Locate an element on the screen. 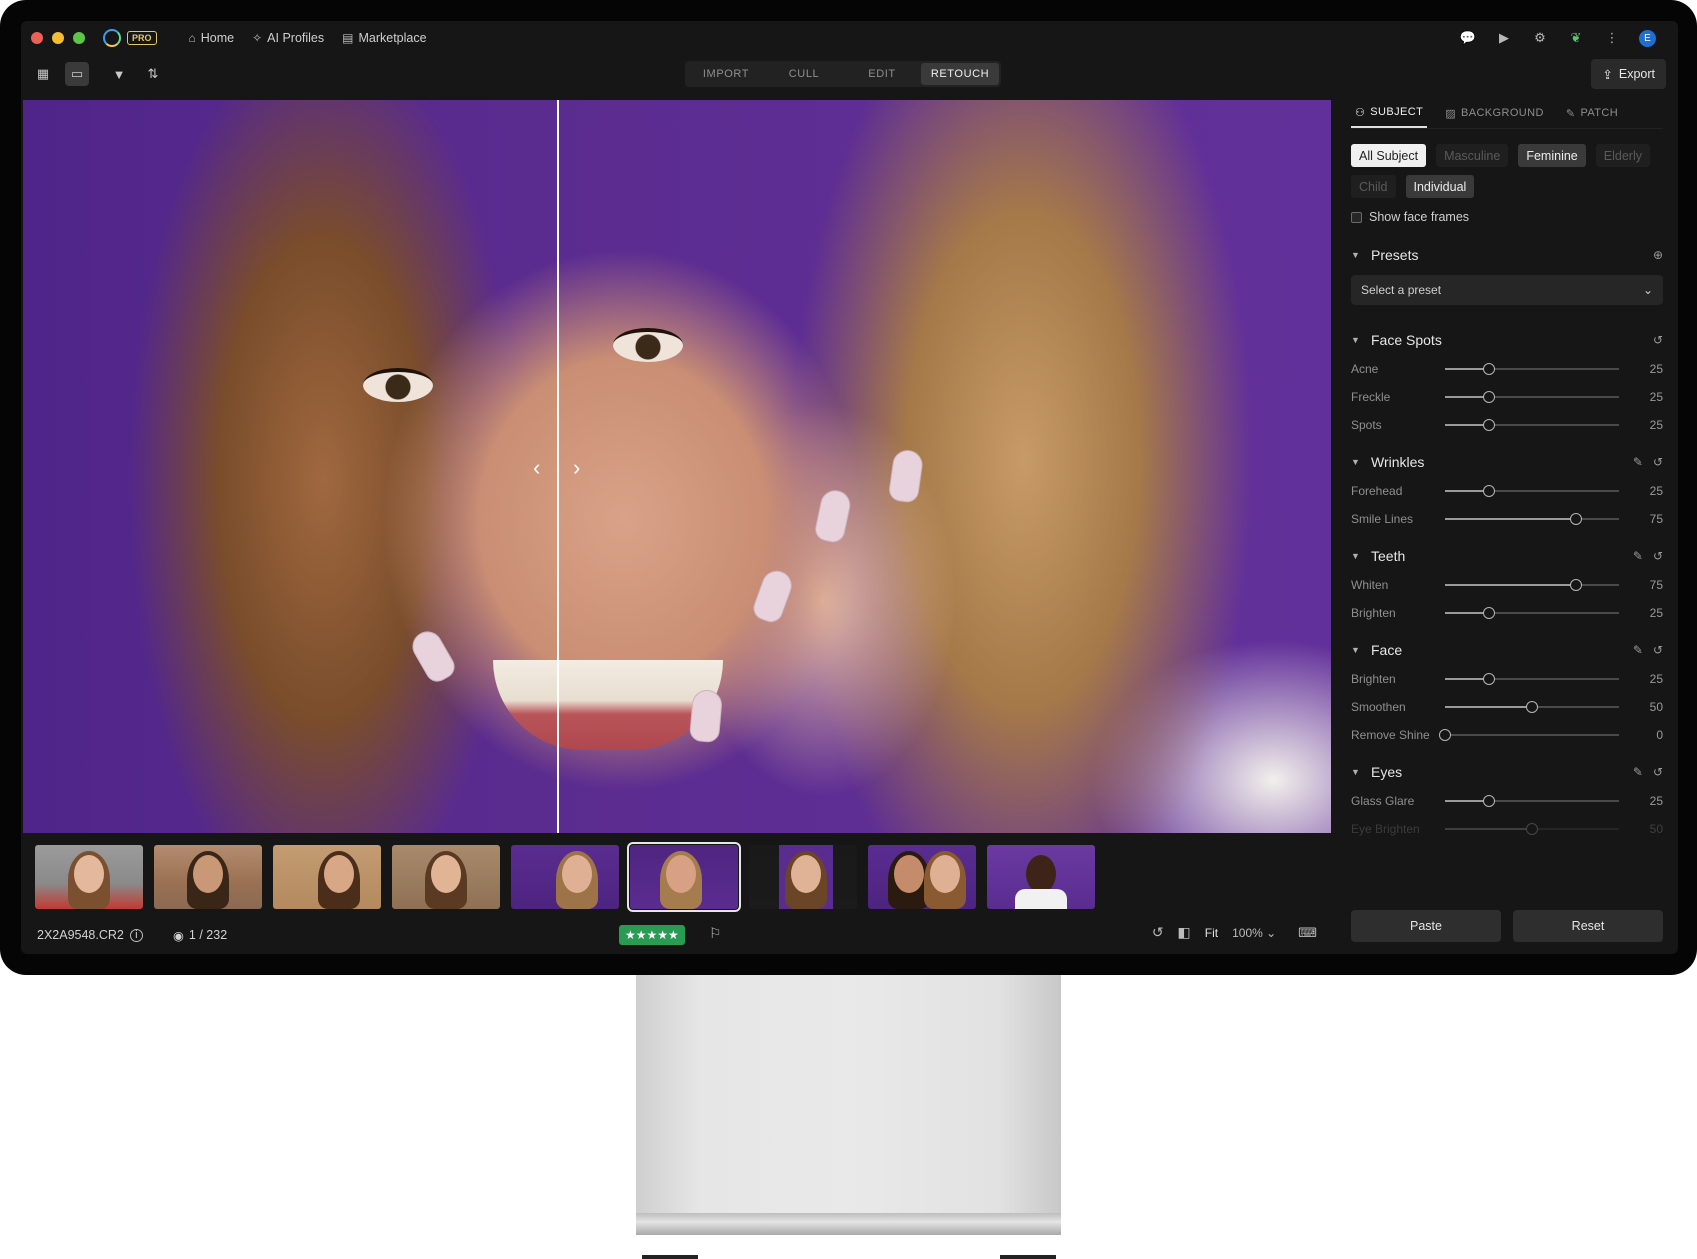 This screenshot has width=1697, height=1259. chip-masculine: Masculine is located at coordinates (1472, 155).